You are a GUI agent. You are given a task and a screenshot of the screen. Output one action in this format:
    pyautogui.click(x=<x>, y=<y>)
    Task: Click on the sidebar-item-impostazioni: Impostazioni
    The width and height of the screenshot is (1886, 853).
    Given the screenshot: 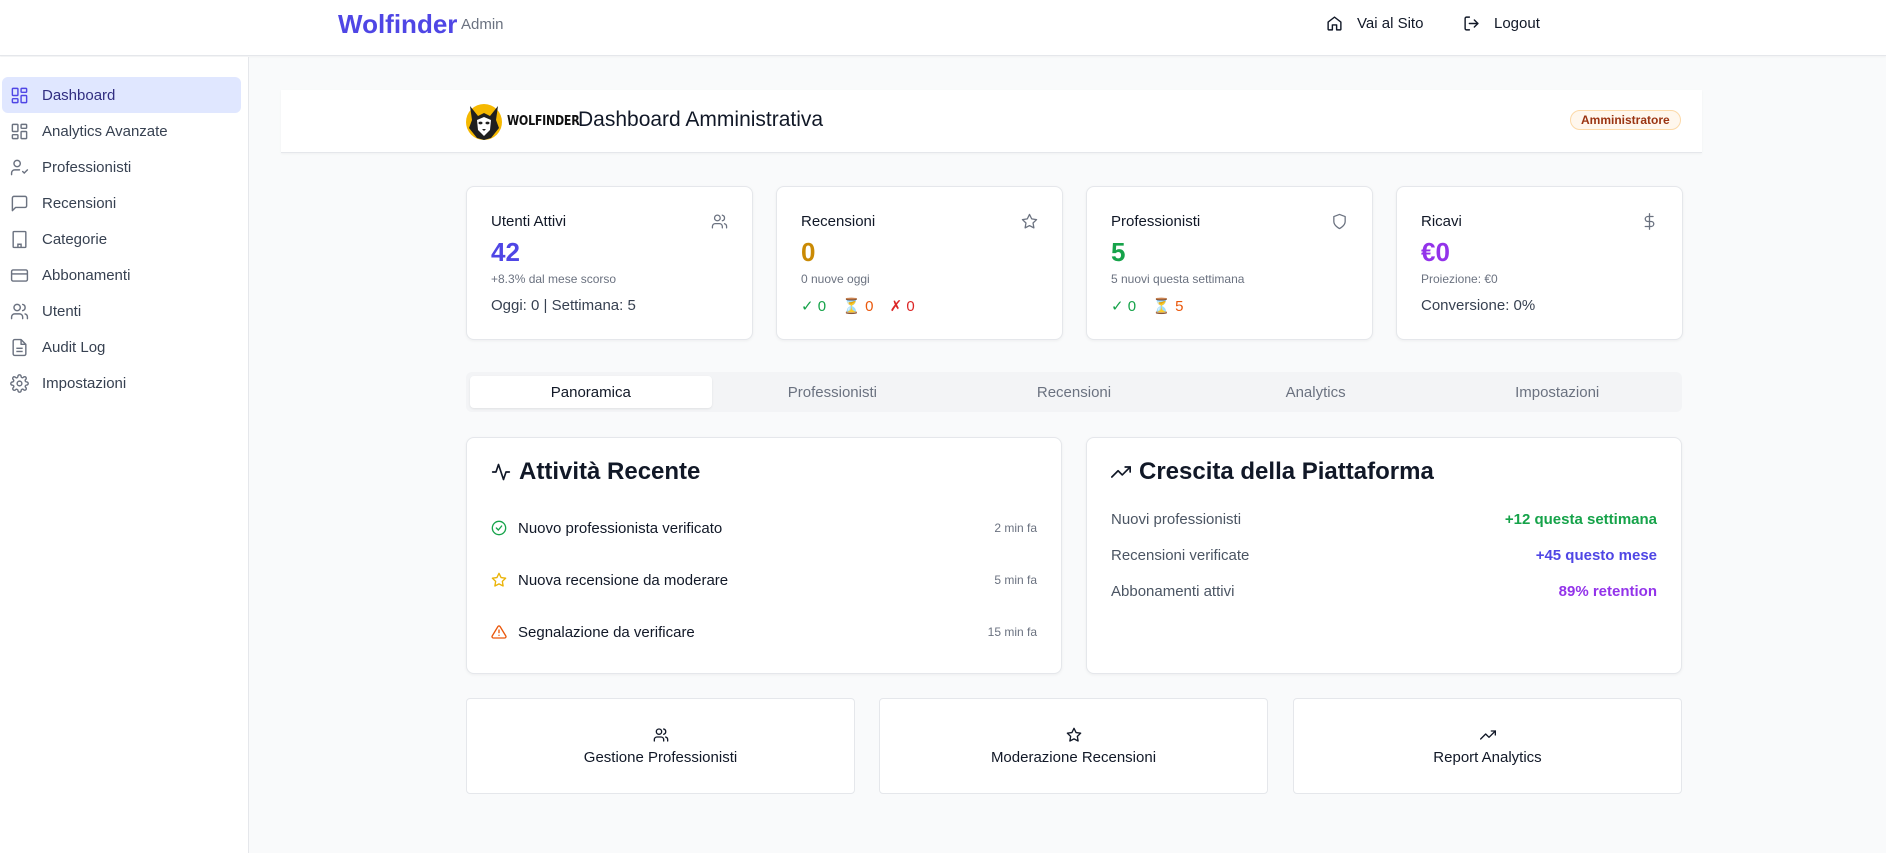 What is the action you would take?
    pyautogui.click(x=121, y=383)
    